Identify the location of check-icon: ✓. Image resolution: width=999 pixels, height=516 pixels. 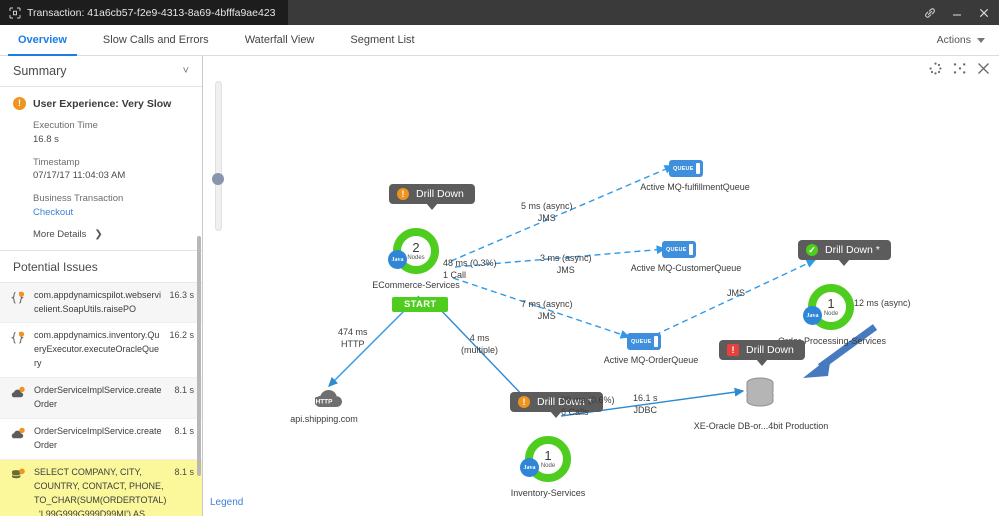
(812, 250).